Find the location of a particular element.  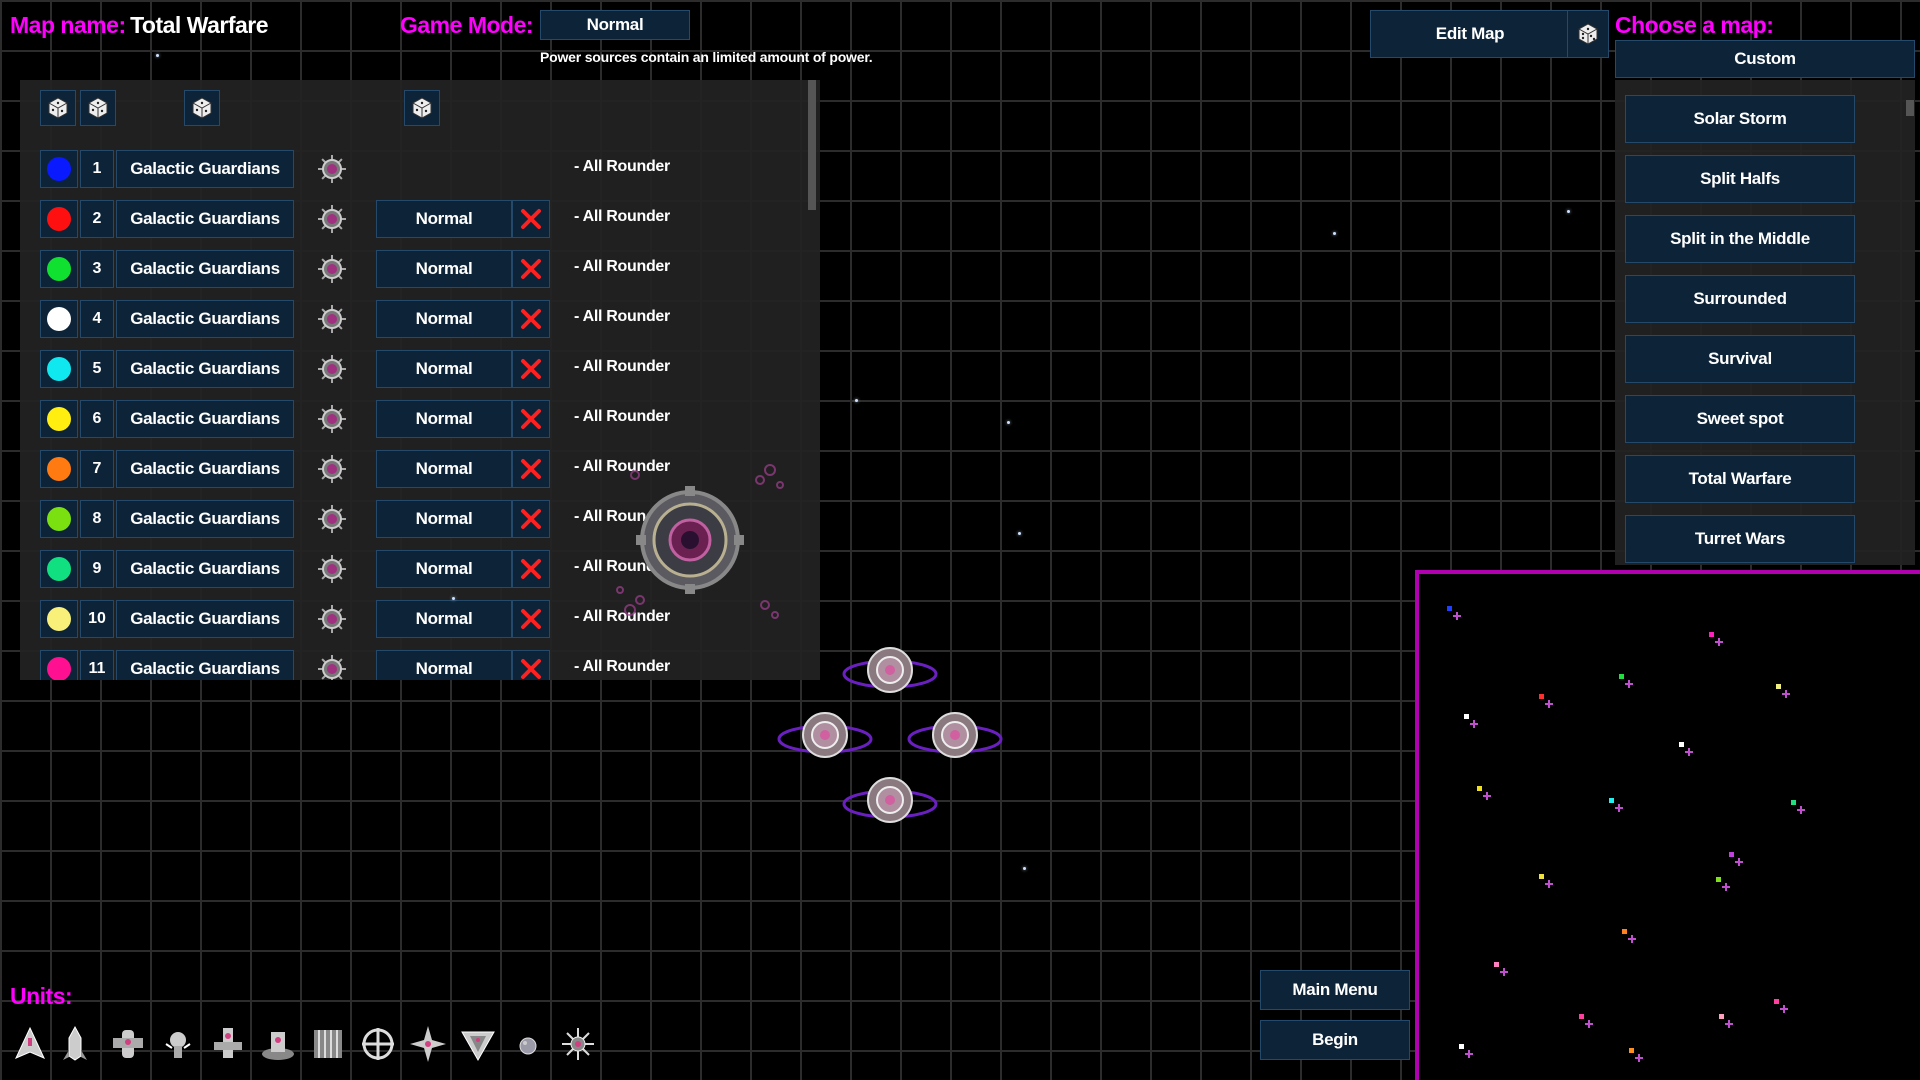

begin-button: Begin is located at coordinates (1335, 1040).